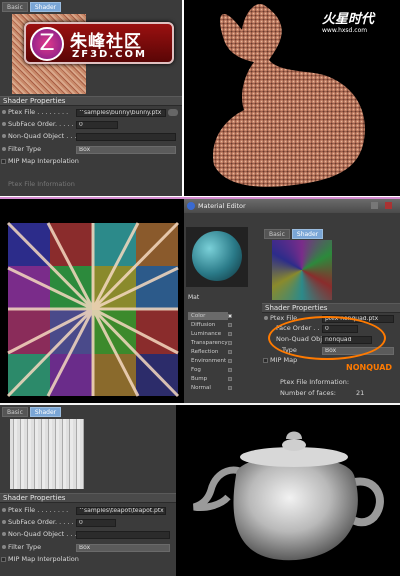 This screenshot has width=400, height=576. I want to click on nonquad-plane-model, so click(93, 309).